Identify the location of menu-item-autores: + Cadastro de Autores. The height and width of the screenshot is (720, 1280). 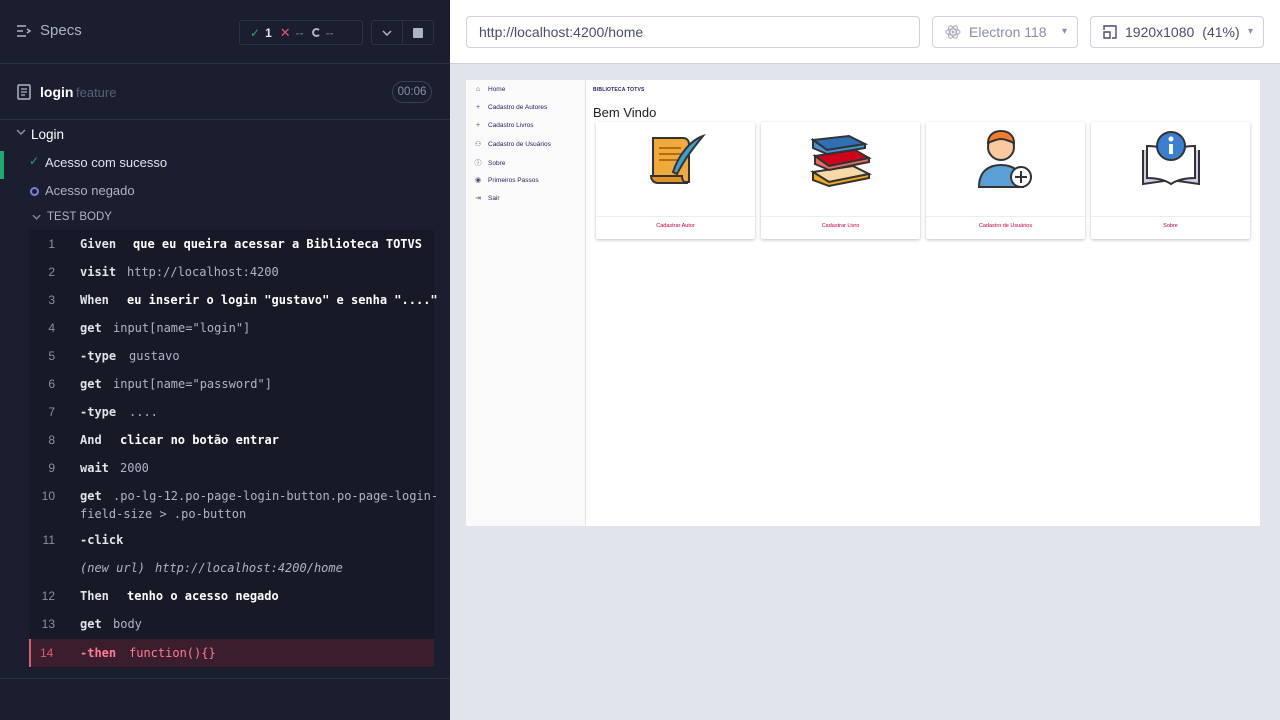
(510, 107).